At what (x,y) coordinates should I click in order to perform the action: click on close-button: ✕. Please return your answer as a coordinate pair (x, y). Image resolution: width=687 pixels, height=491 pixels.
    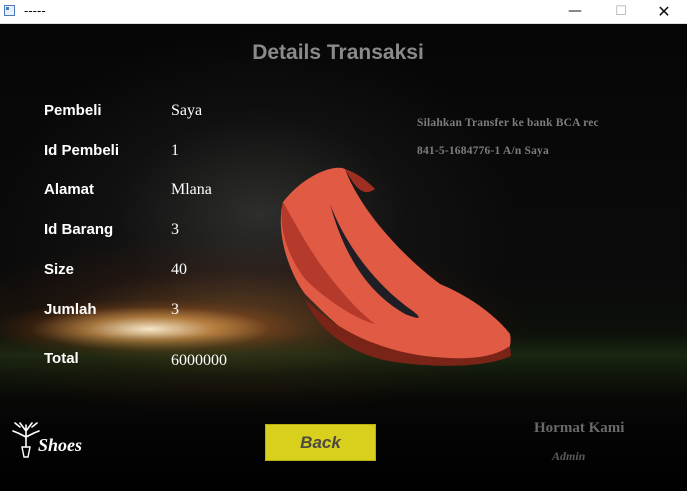
    Looking at the image, I should click on (664, 11).